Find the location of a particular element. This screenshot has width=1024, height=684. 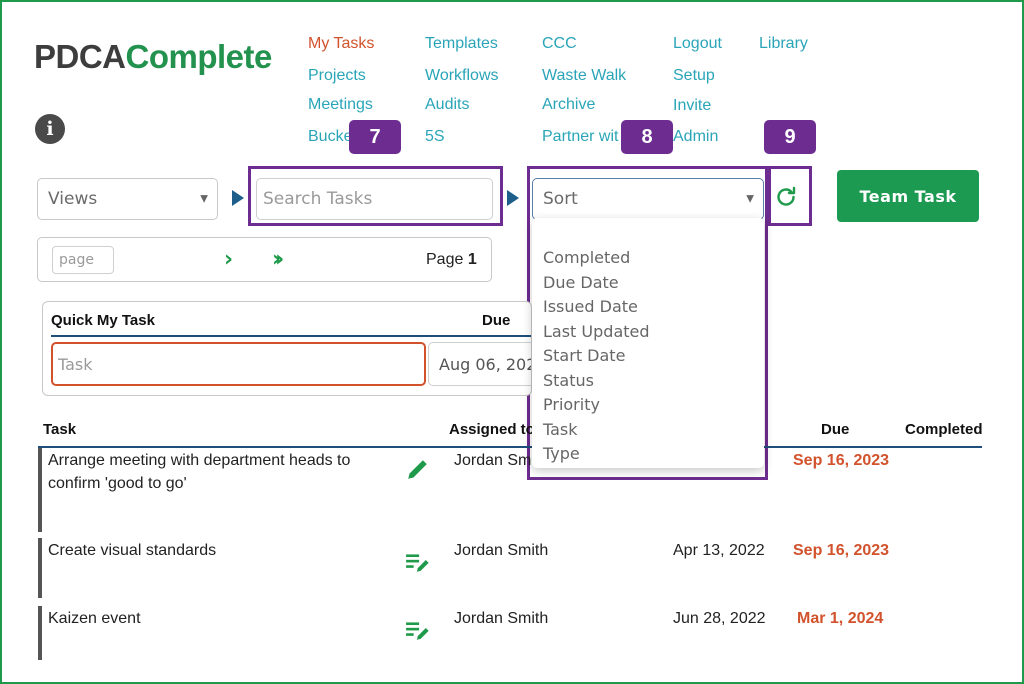

last-page-icon: ›› is located at coordinates (278, 259).